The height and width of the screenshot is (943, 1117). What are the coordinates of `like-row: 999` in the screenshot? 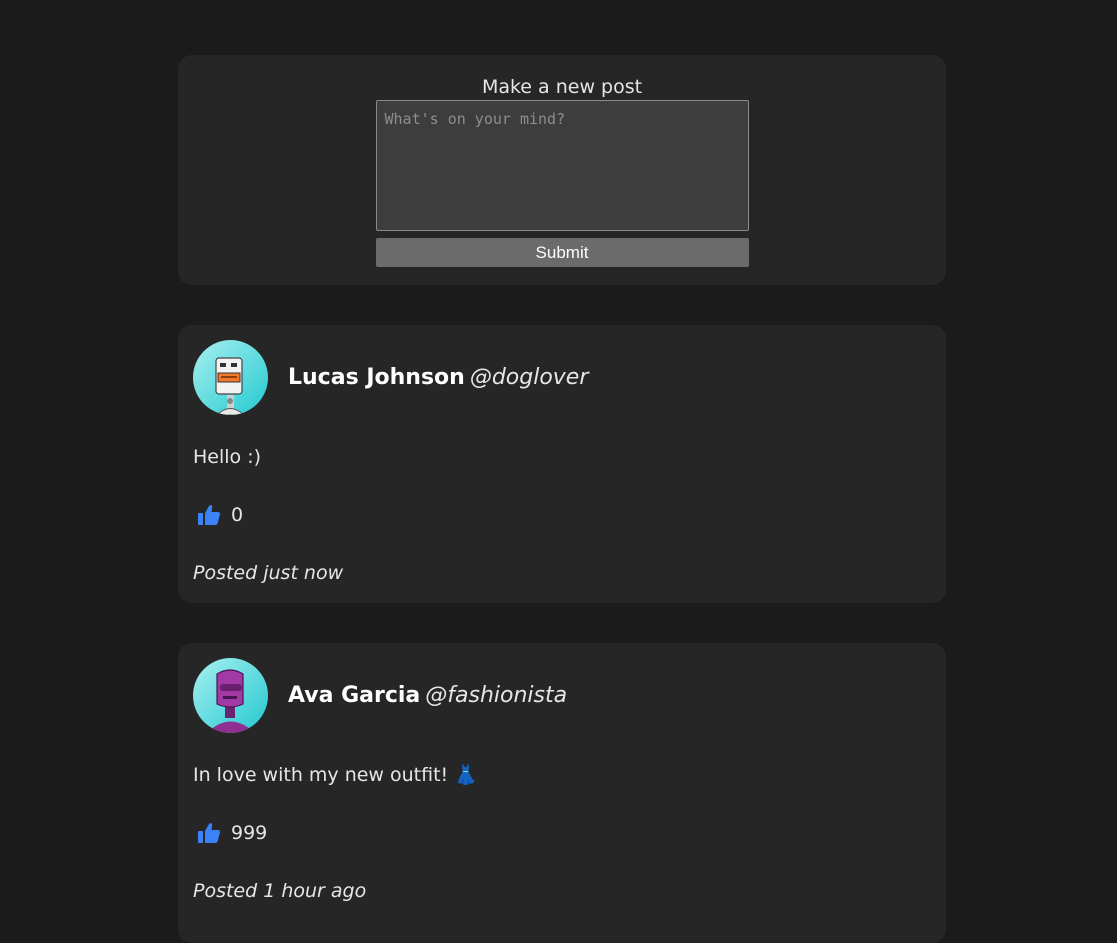 It's located at (562, 833).